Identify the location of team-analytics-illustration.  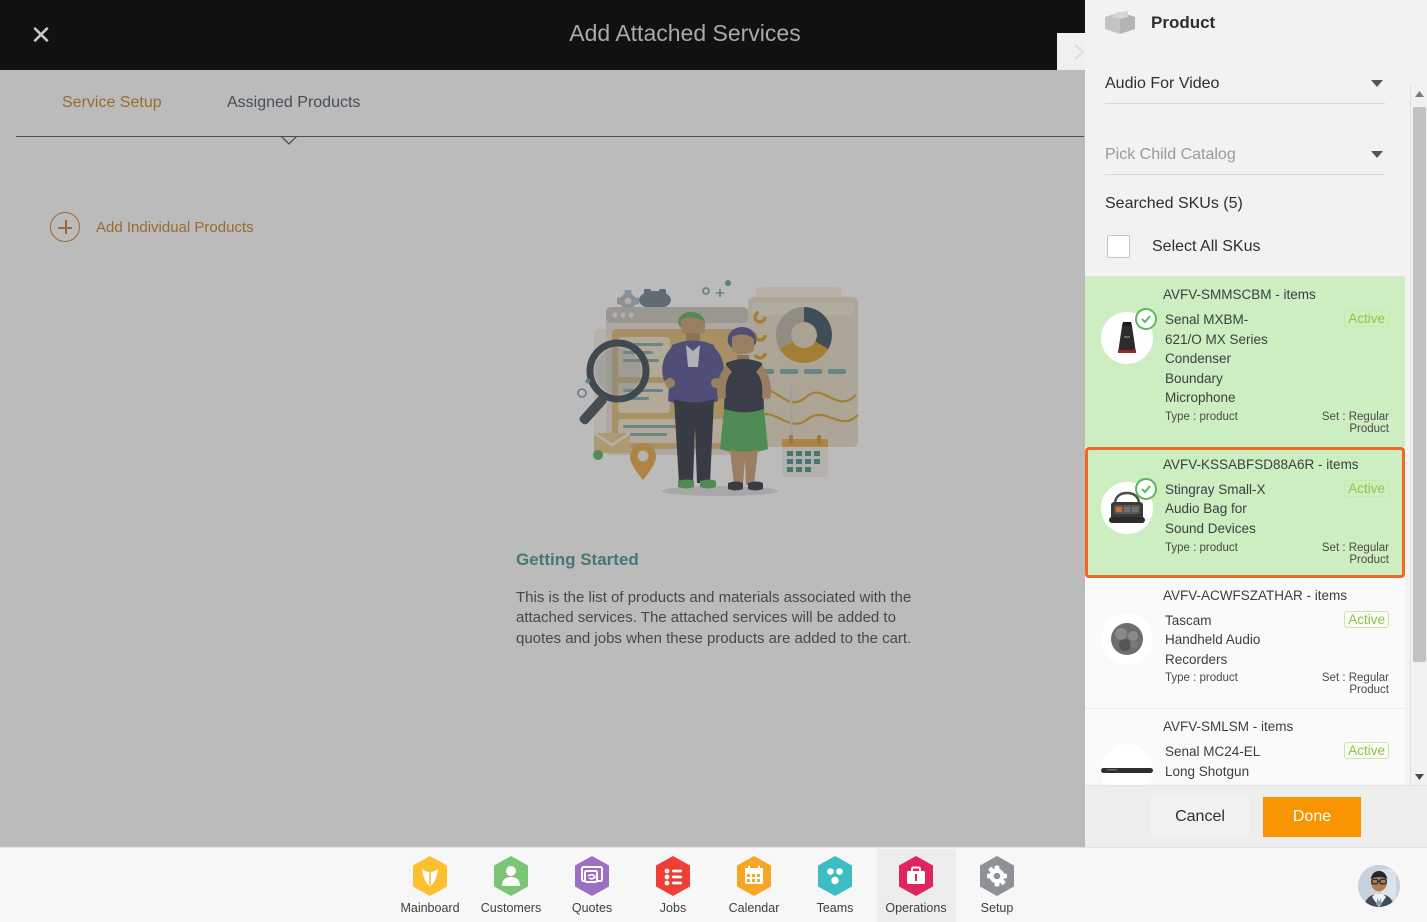
(720, 387).